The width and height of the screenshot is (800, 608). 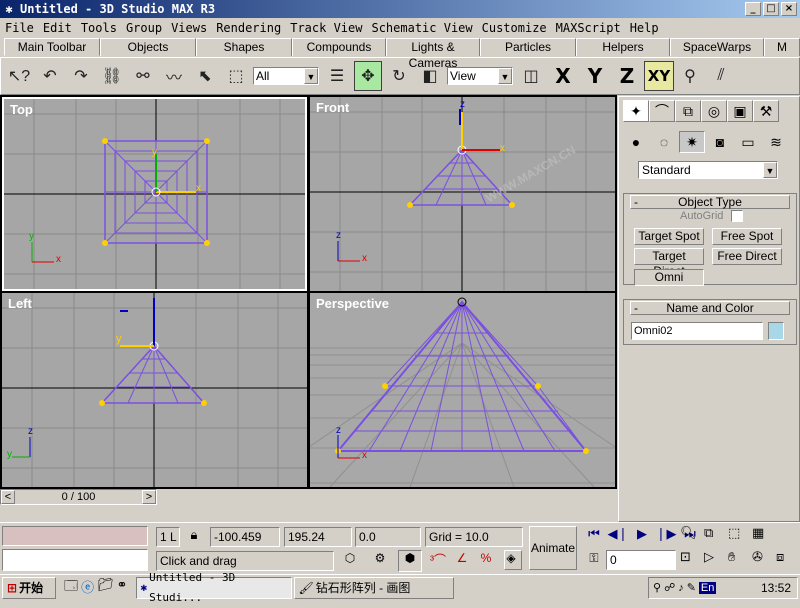 What do you see at coordinates (618, 536) in the screenshot?
I see `previous-frame-icon: ◀❘` at bounding box center [618, 536].